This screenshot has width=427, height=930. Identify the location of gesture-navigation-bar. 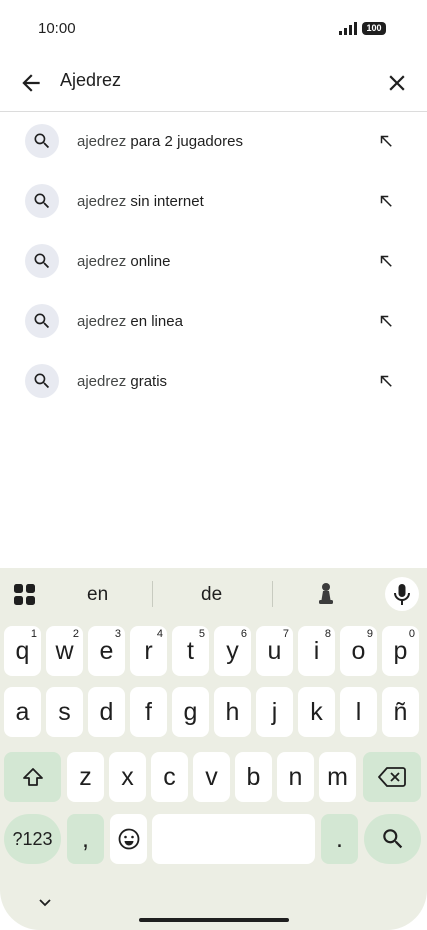
(214, 920).